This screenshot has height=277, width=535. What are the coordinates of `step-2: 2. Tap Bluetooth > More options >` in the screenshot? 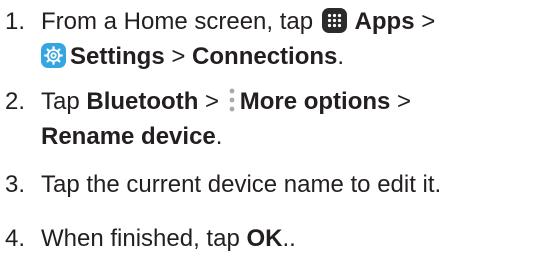 It's located at (208, 101).